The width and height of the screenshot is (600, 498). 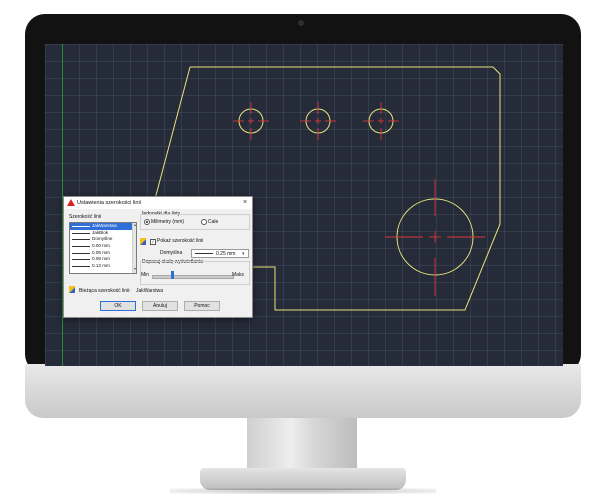 I want to click on lineweight-label: 0.09 mm, so click(x=101, y=259).